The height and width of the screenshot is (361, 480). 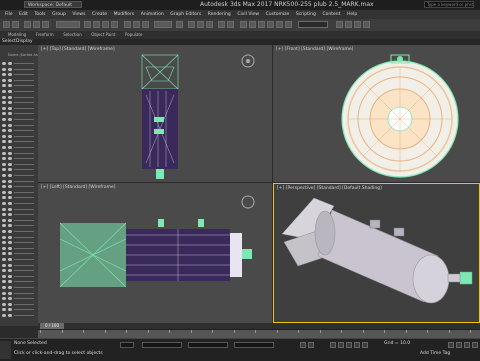 I want to click on rotate-icon, so click(x=136, y=24).